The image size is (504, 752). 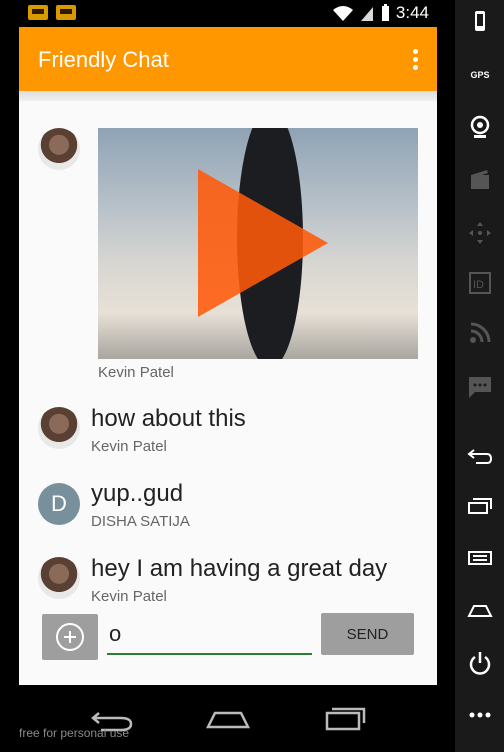 What do you see at coordinates (168, 418) in the screenshot?
I see `message-text: how about this` at bounding box center [168, 418].